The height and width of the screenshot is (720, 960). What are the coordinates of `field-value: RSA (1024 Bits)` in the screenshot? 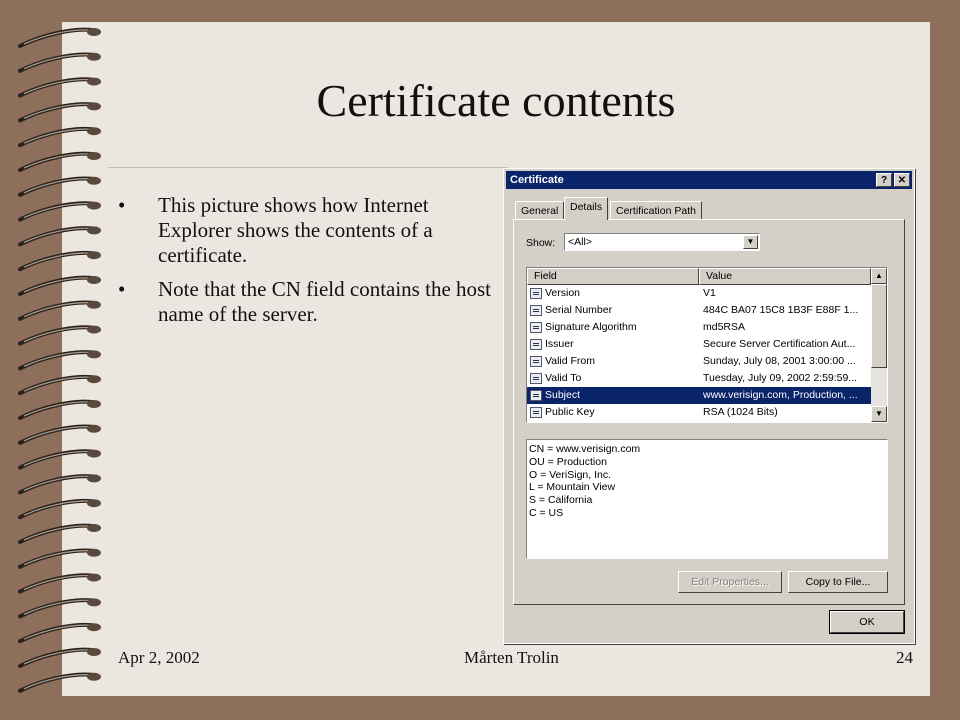 It's located at (740, 412).